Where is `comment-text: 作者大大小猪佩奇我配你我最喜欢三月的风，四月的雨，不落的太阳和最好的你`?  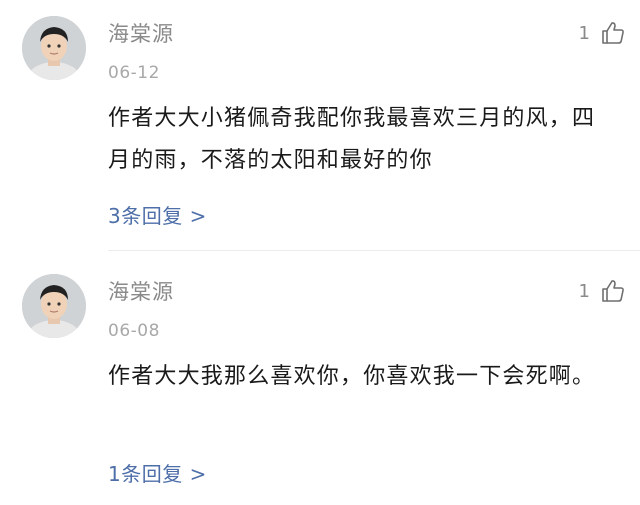
comment-text: 作者大大小猪佩奇我配你我最喜欢三月的风，四月的雨，不落的太阳和最好的你 is located at coordinates (352, 139).